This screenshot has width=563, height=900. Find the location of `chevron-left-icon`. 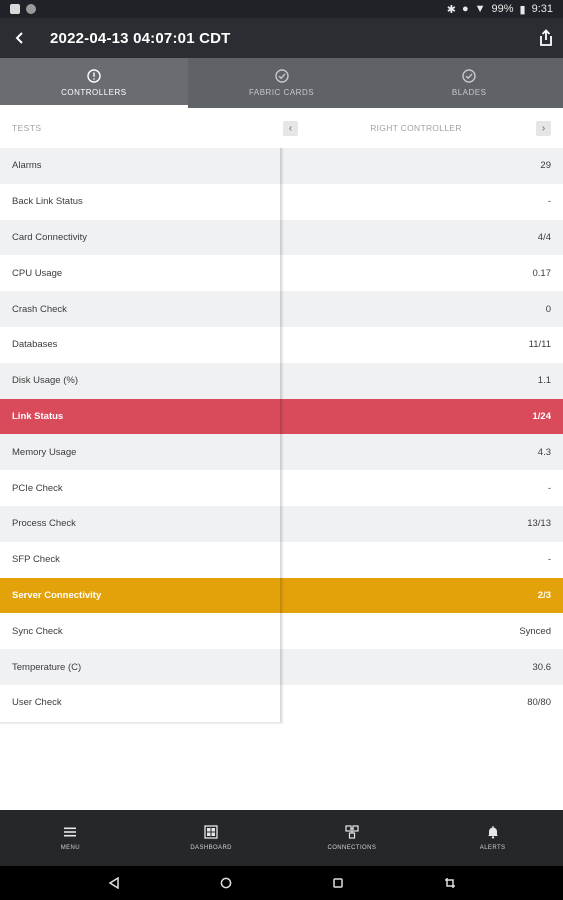

chevron-left-icon is located at coordinates (19, 38).